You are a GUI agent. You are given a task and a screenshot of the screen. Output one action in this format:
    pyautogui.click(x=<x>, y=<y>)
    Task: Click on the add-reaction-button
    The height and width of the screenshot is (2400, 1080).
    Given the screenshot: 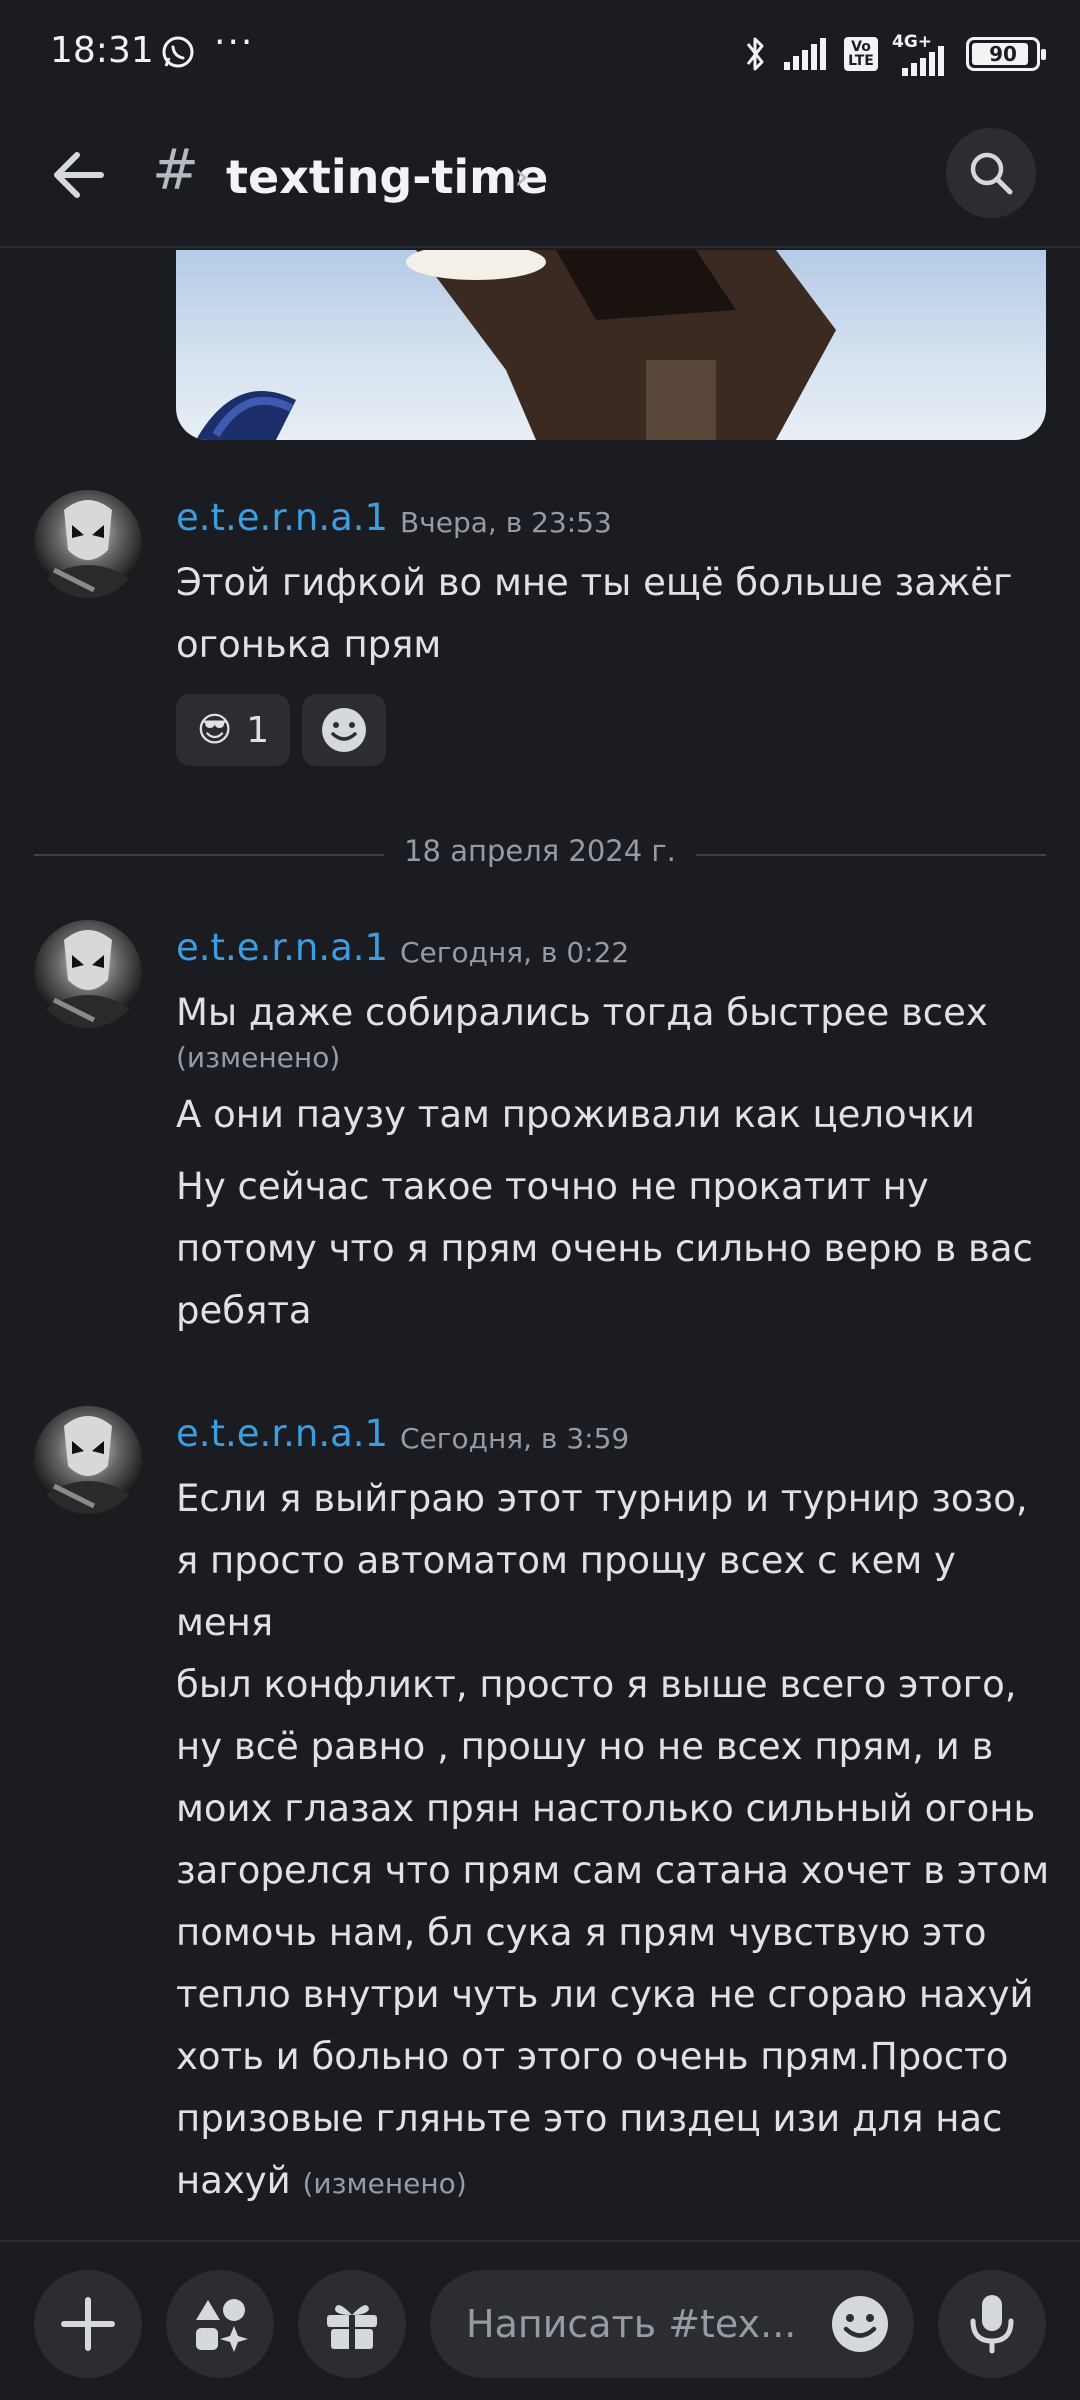 What is the action you would take?
    pyautogui.click(x=344, y=730)
    